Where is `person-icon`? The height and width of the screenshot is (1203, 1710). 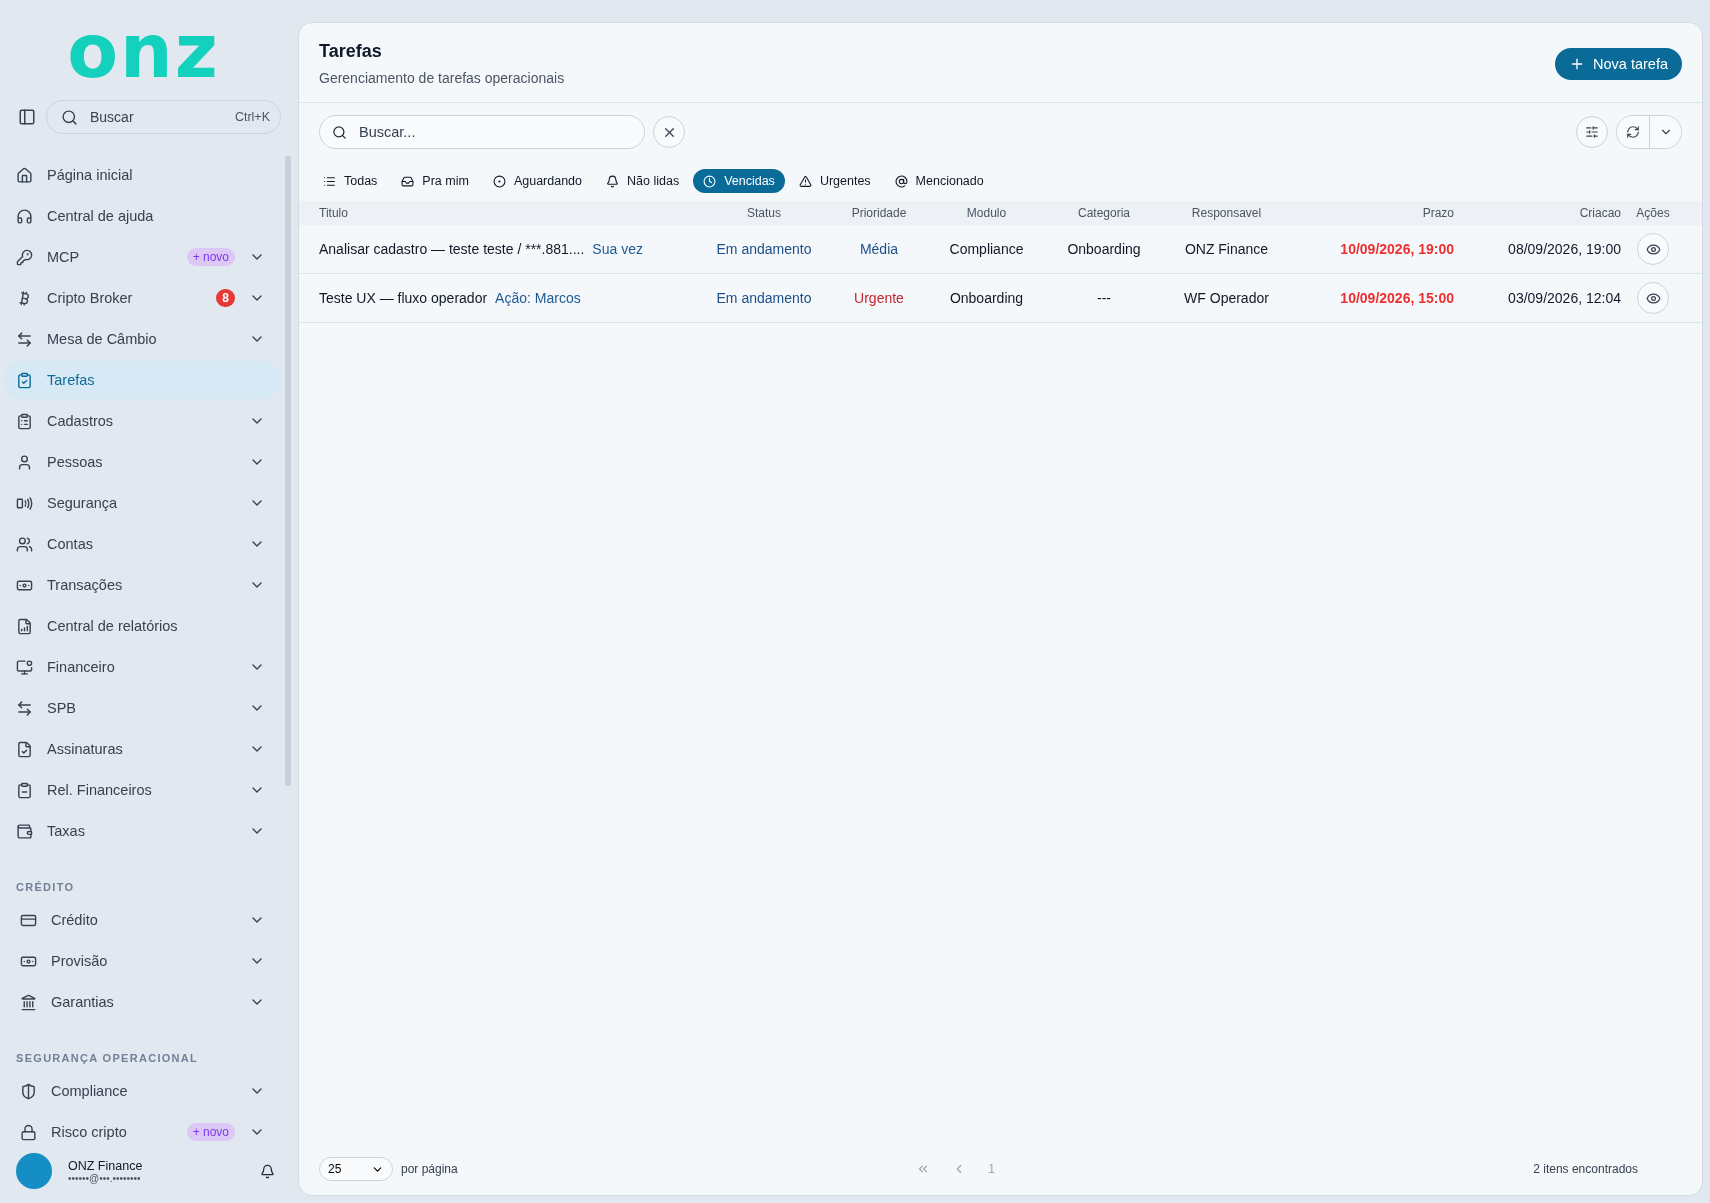
person-icon is located at coordinates (24, 462).